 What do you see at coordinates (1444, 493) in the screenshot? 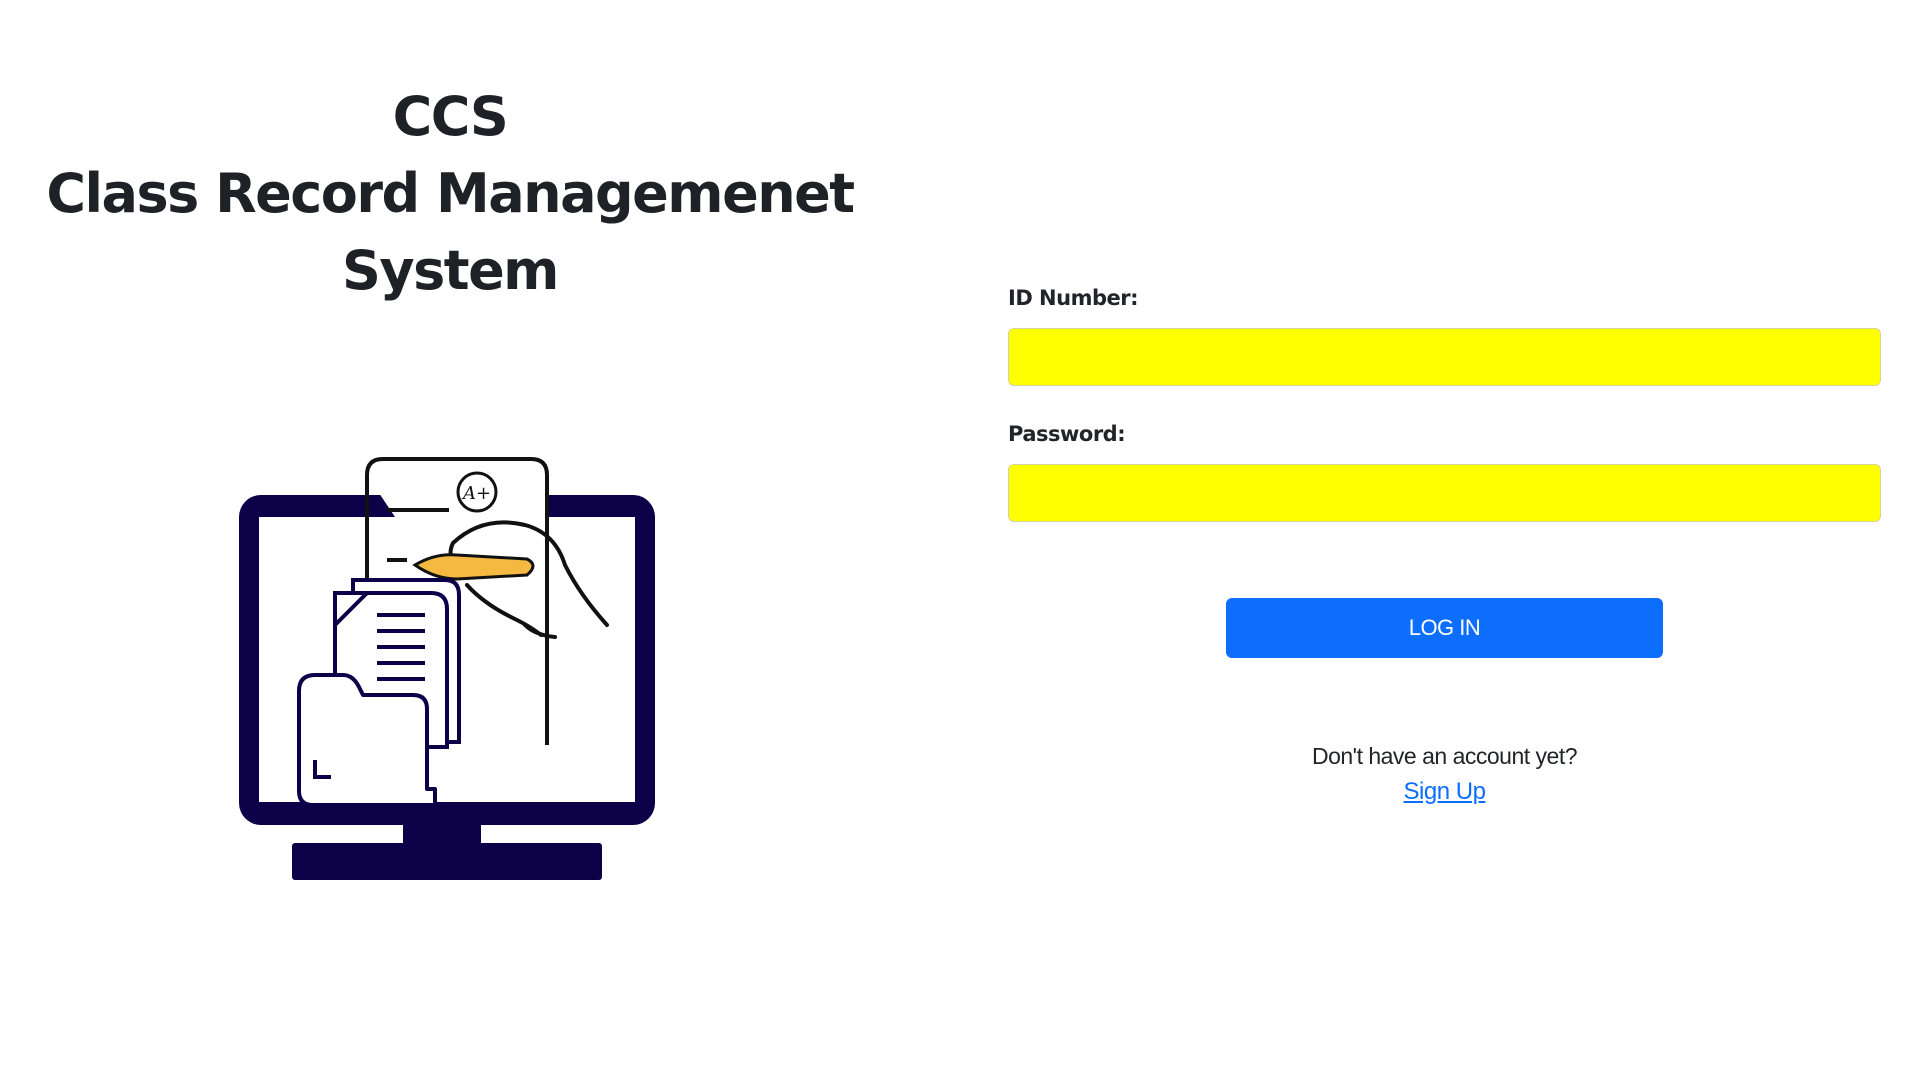
I see `password-input` at bounding box center [1444, 493].